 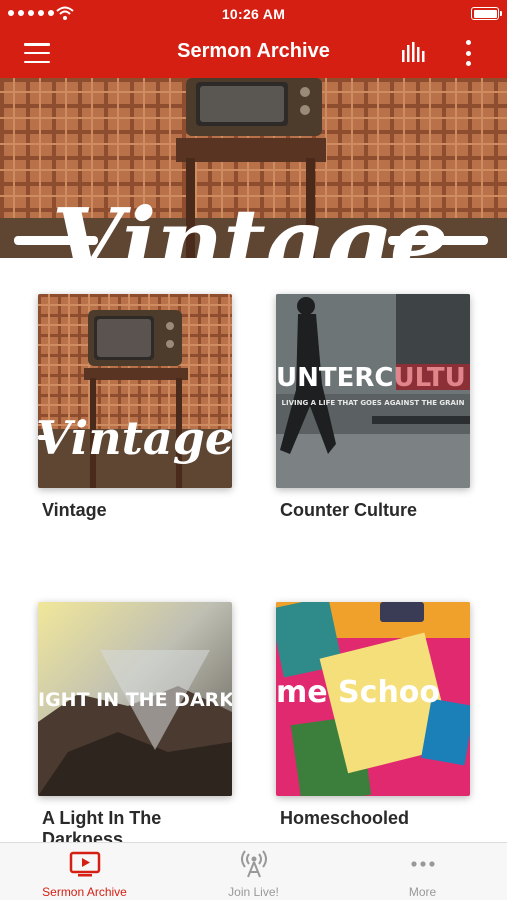 What do you see at coordinates (468, 53) in the screenshot?
I see `overflow-menu-button` at bounding box center [468, 53].